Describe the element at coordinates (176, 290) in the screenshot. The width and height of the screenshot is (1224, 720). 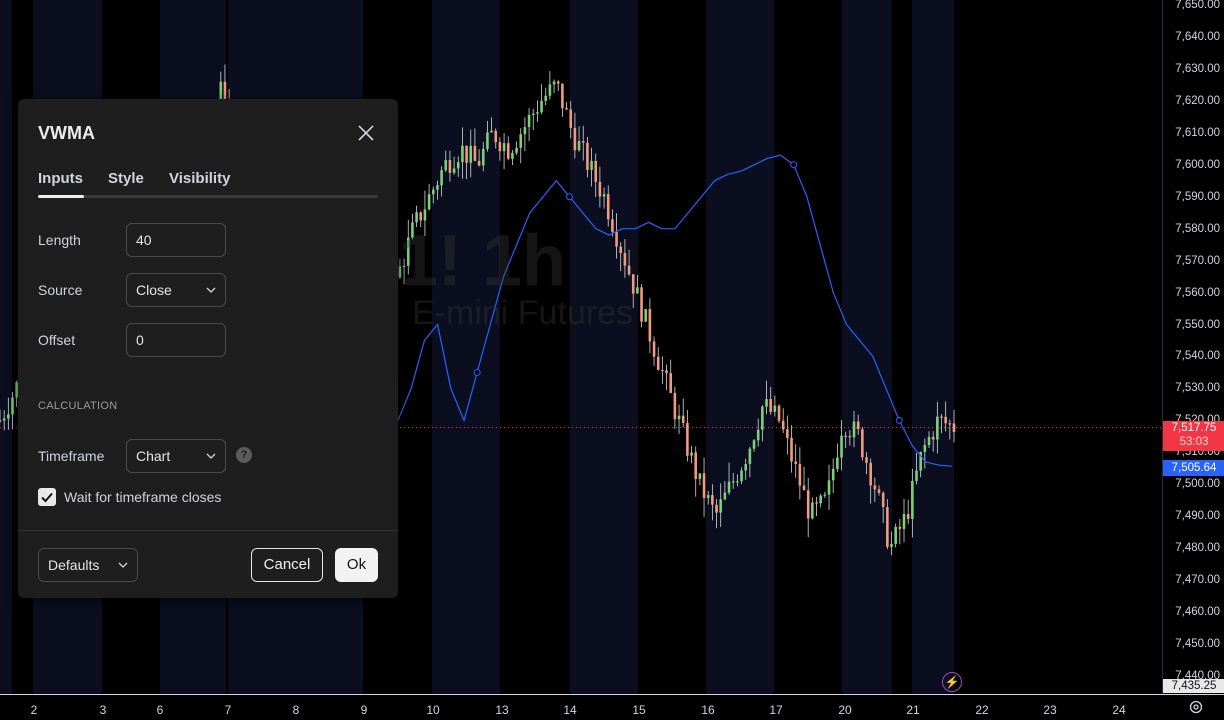
I see `source-select: Close` at that location.